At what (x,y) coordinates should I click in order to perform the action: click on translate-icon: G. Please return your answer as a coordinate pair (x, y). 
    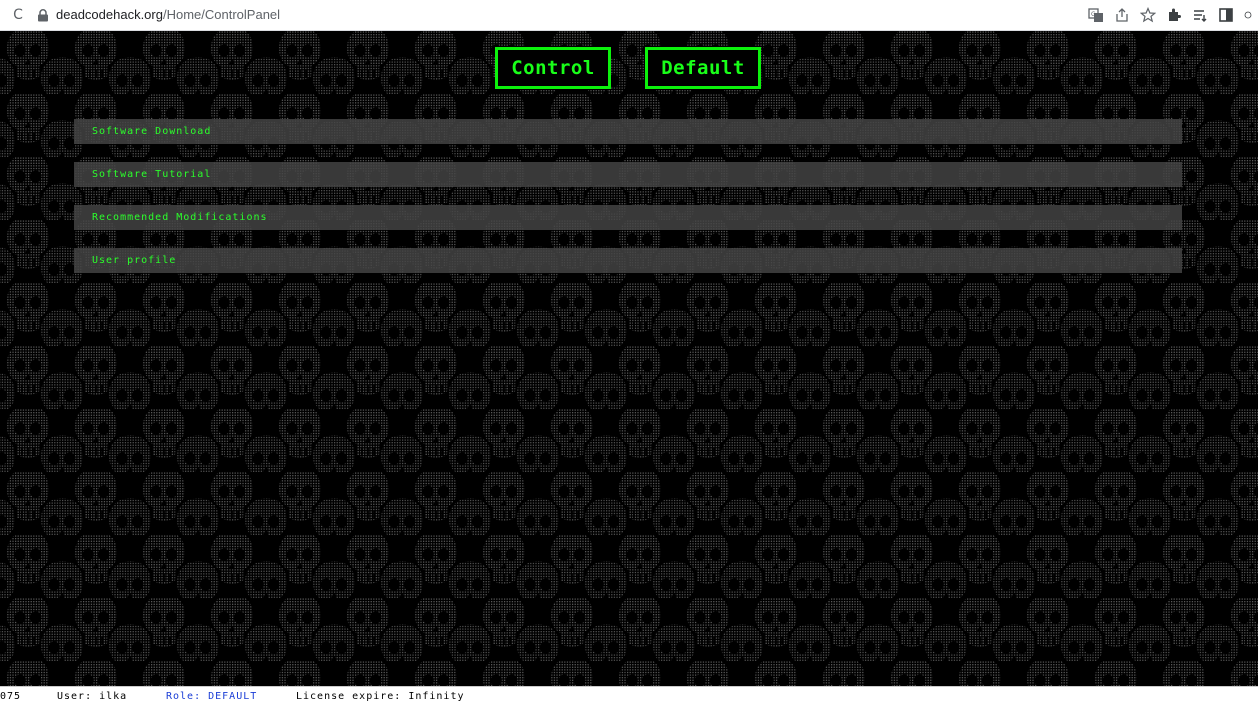
    Looking at the image, I should click on (1096, 15).